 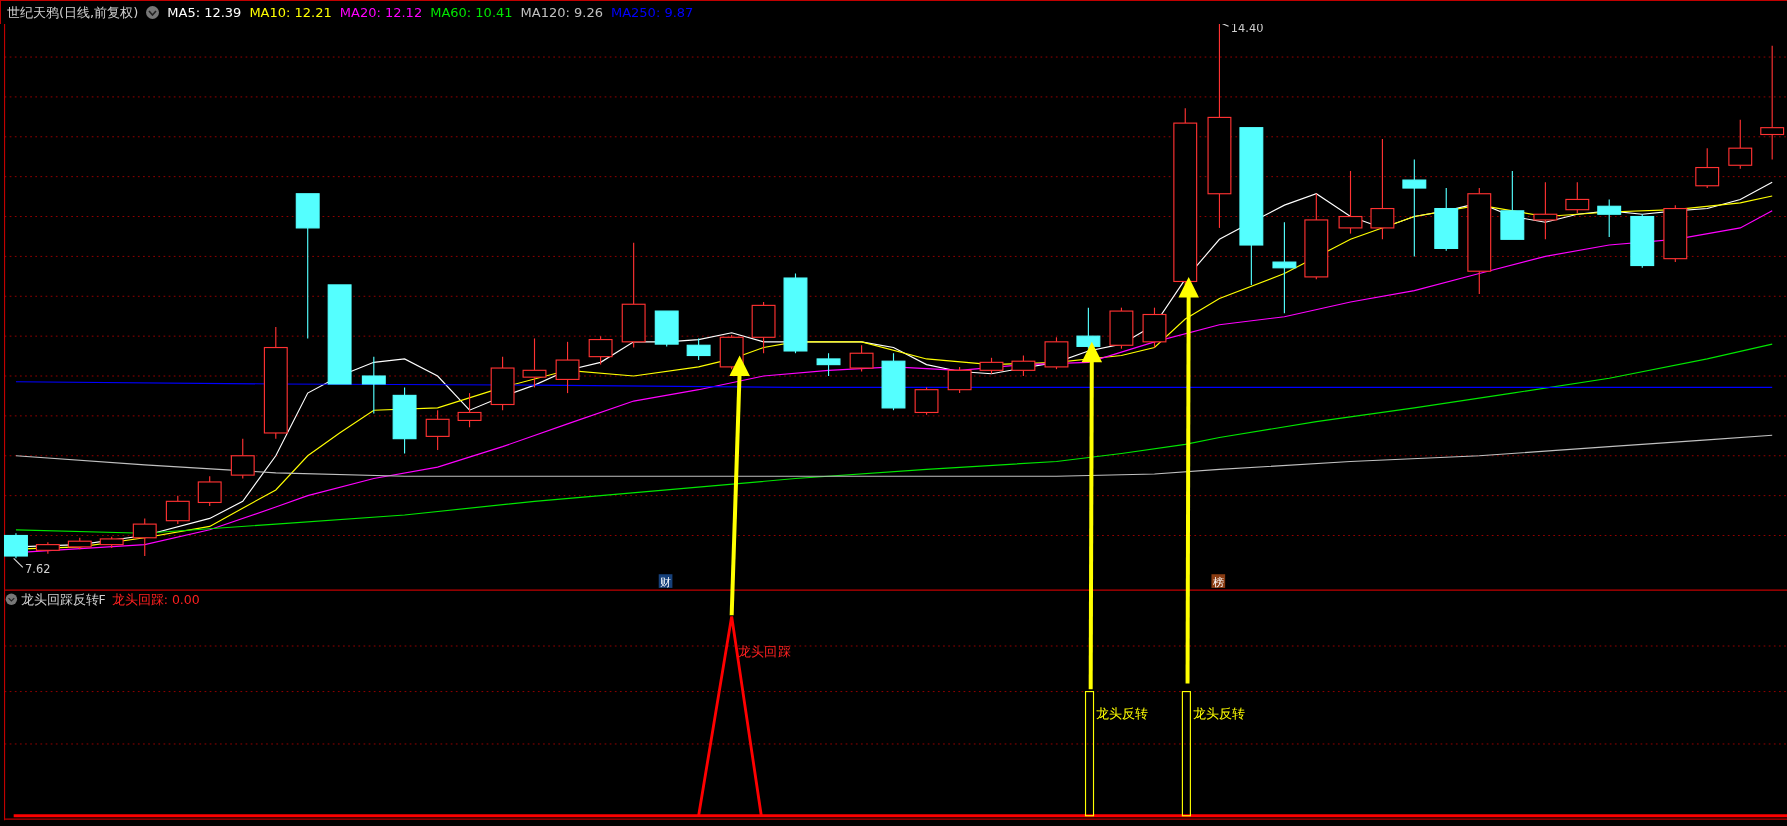 I want to click on signal-label: 龙头回踩, so click(x=764, y=652).